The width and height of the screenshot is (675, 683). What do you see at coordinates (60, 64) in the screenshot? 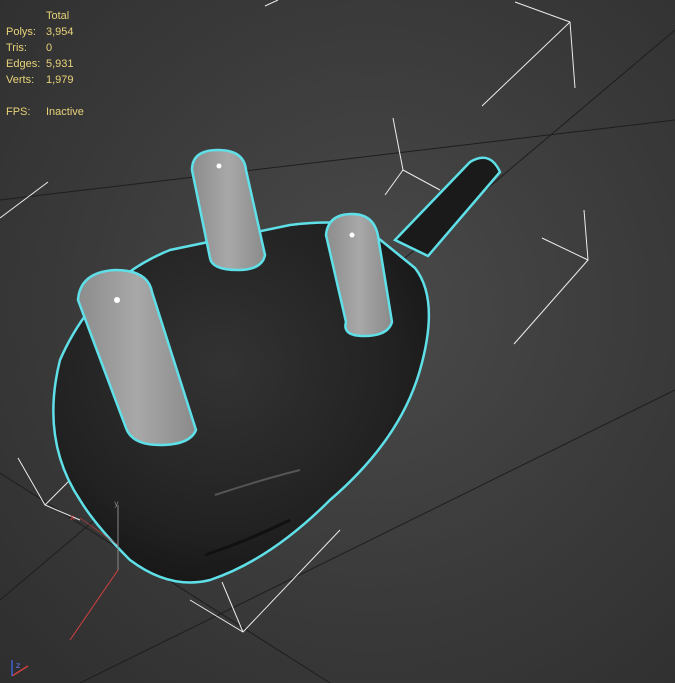
I see `edges-value: 5,931` at bounding box center [60, 64].